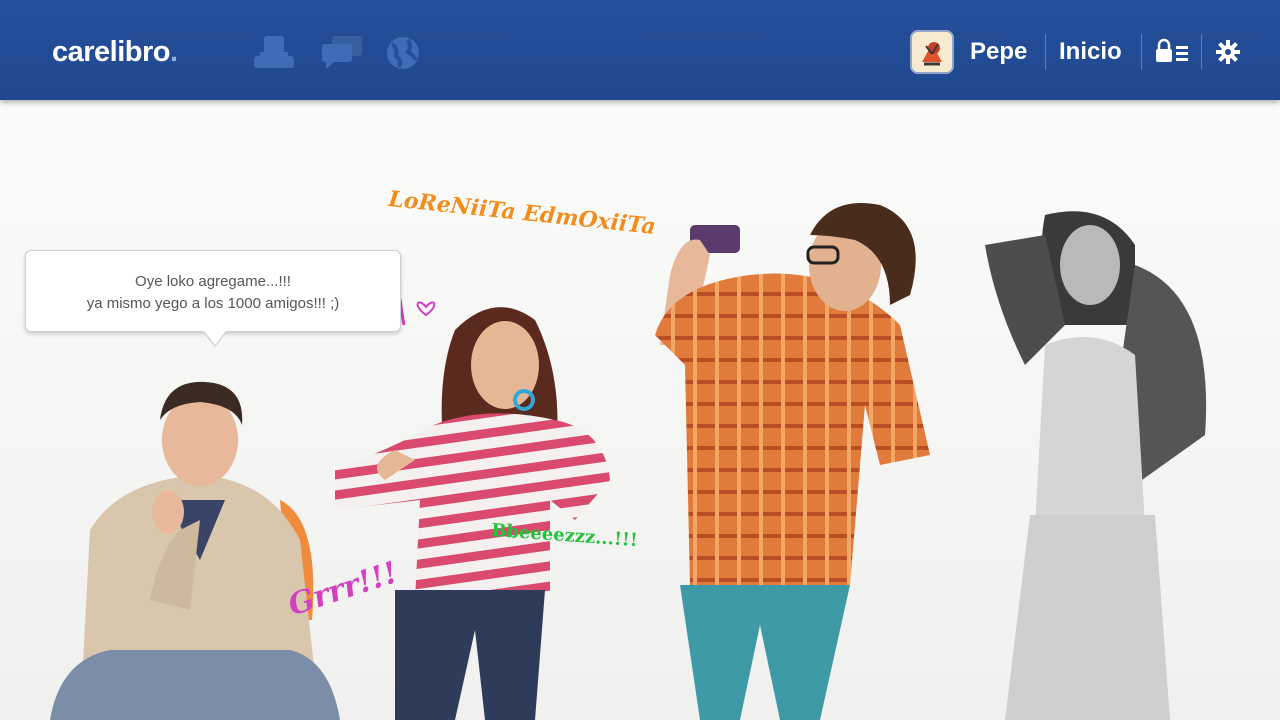 The width and height of the screenshot is (1280, 720). Describe the element at coordinates (213, 281) in the screenshot. I see `speech-line-1: Oye loko agregame...!!!` at that location.